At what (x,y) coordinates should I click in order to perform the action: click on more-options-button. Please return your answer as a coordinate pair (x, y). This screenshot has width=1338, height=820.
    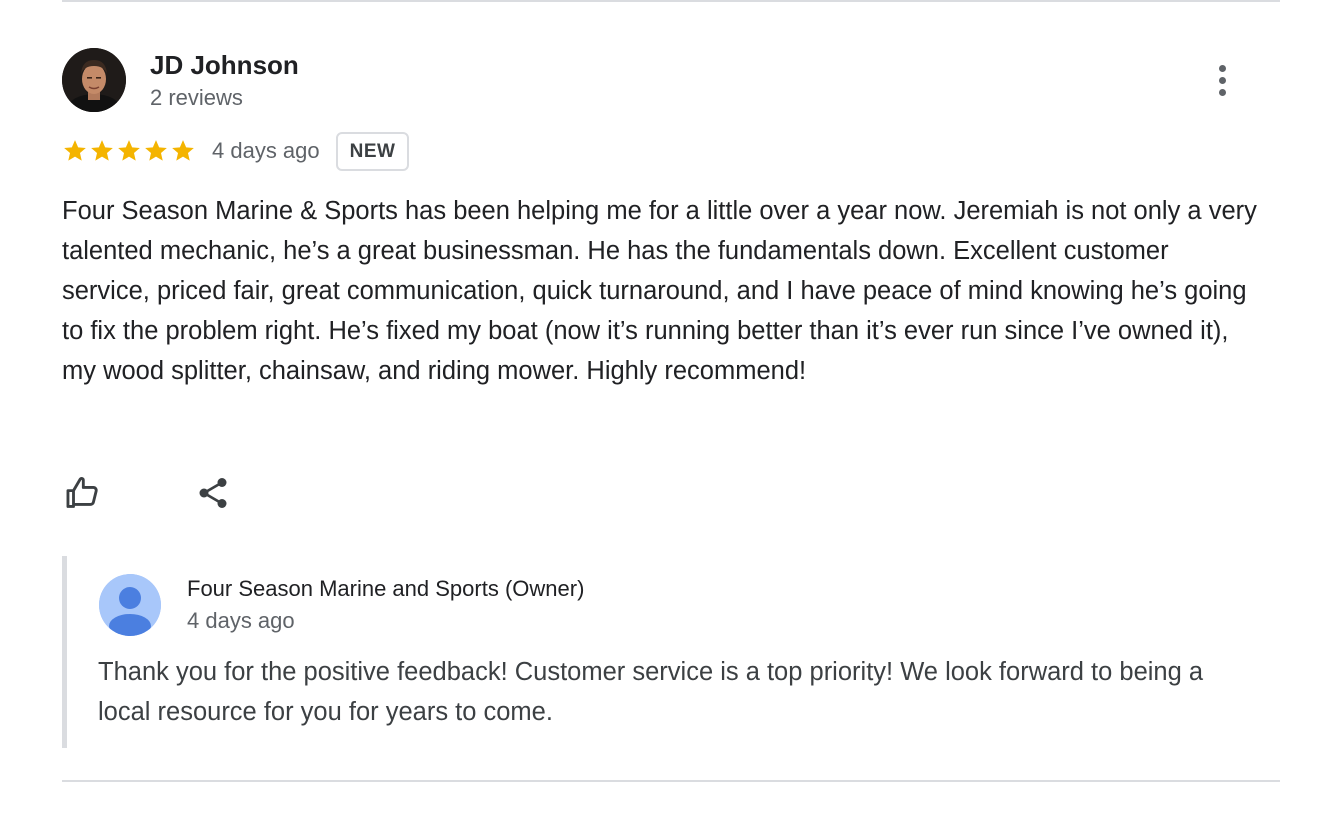
    Looking at the image, I should click on (1222, 80).